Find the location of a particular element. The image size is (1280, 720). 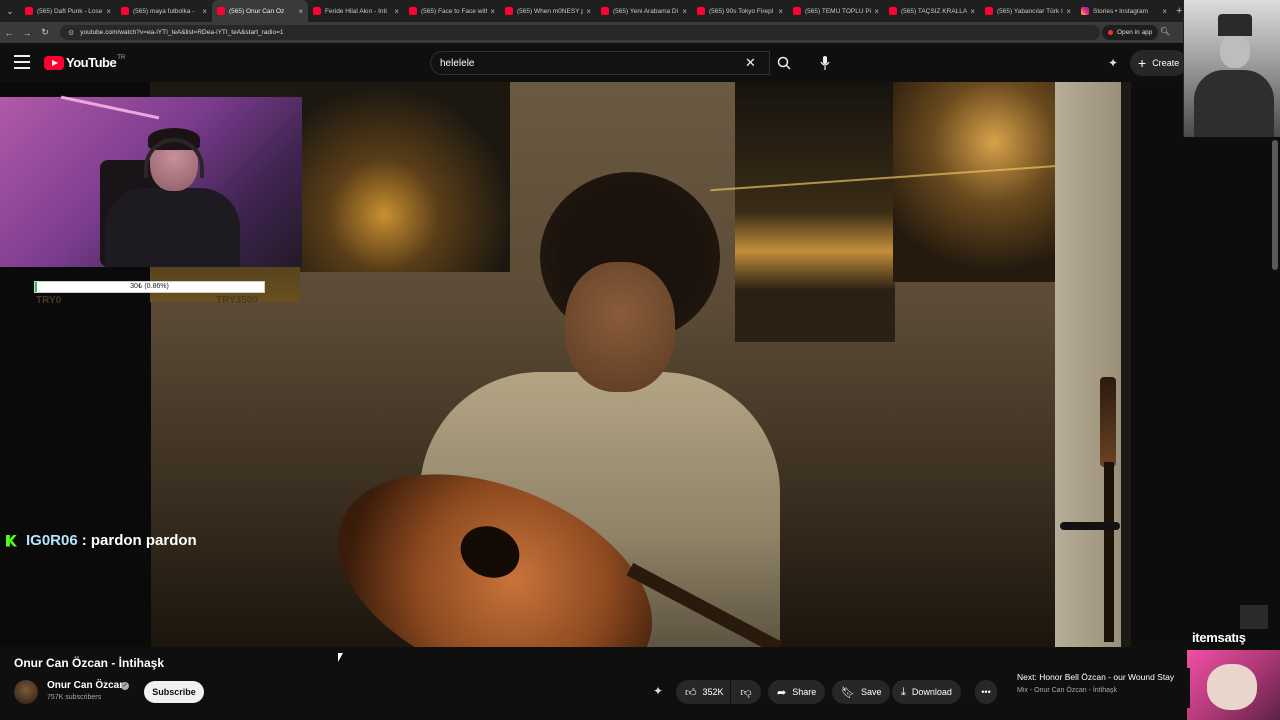

like-button: 👍︎ 352K is located at coordinates (703, 692).